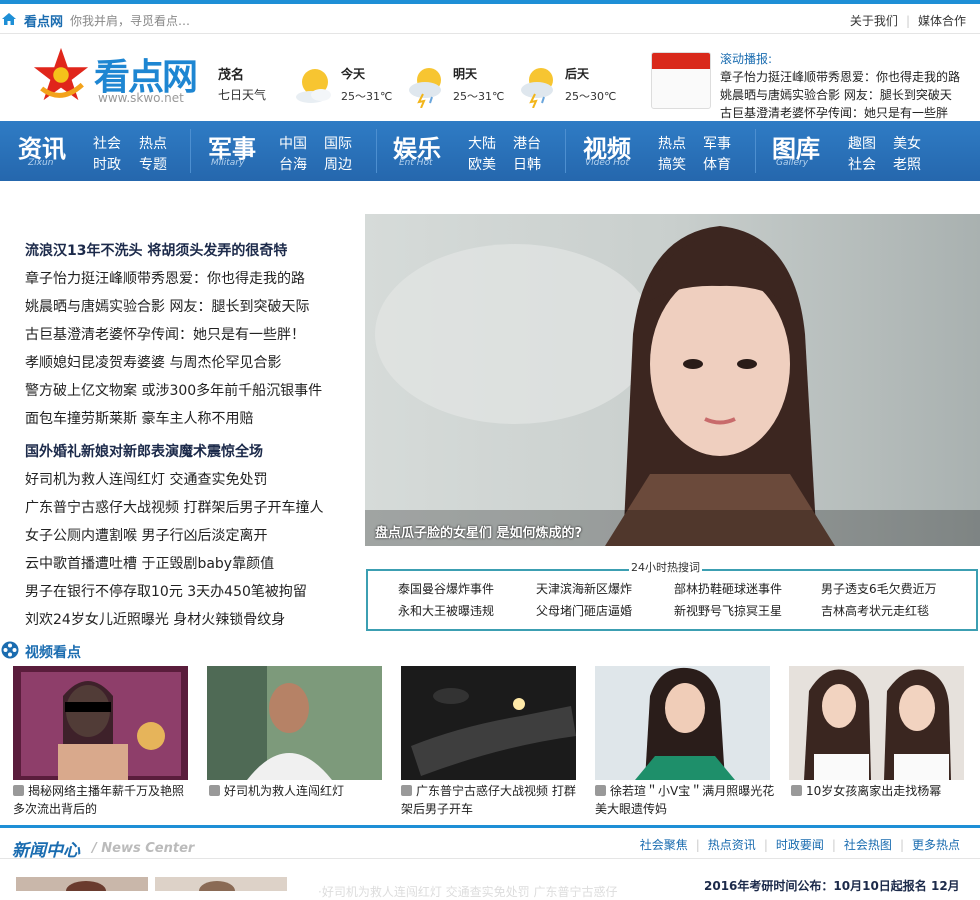 This screenshot has height=900, width=980. Describe the element at coordinates (845, 77) in the screenshot. I see `scroll-news-item: 章子怡力挺汪峰顺带秀恩爱：你也得走我的路` at that location.